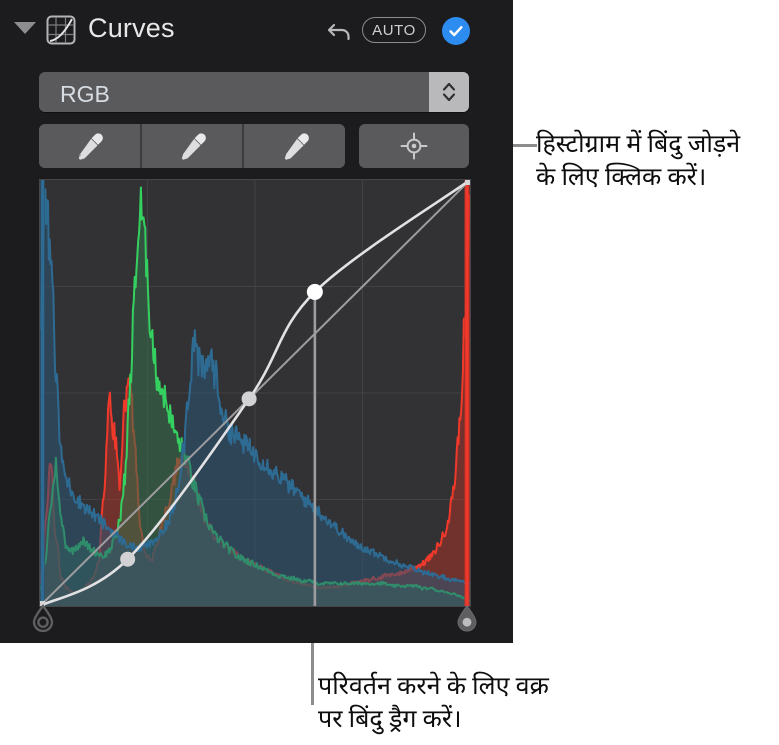 The height and width of the screenshot is (745, 779). I want to click on black-point-handle, so click(43, 618).